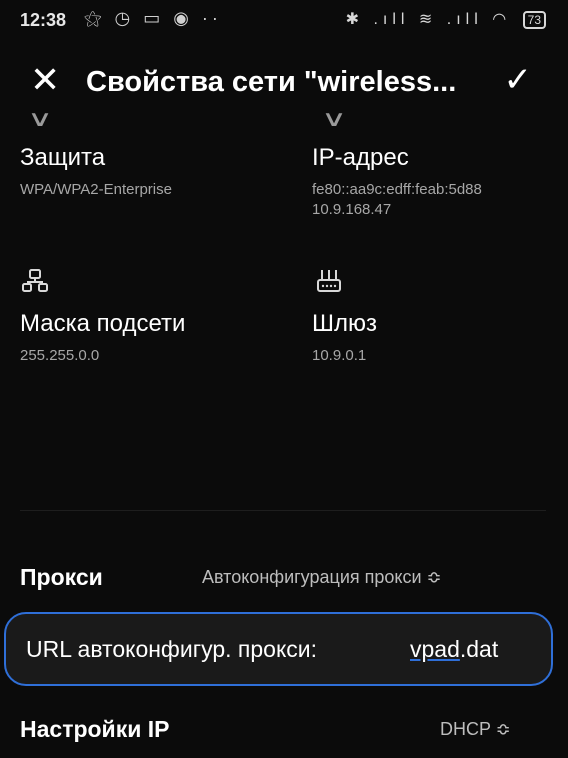 This screenshot has height=758, width=568. I want to click on ip-value-v6: fe80::aa9c:edff:feab:5d88, so click(397, 189).